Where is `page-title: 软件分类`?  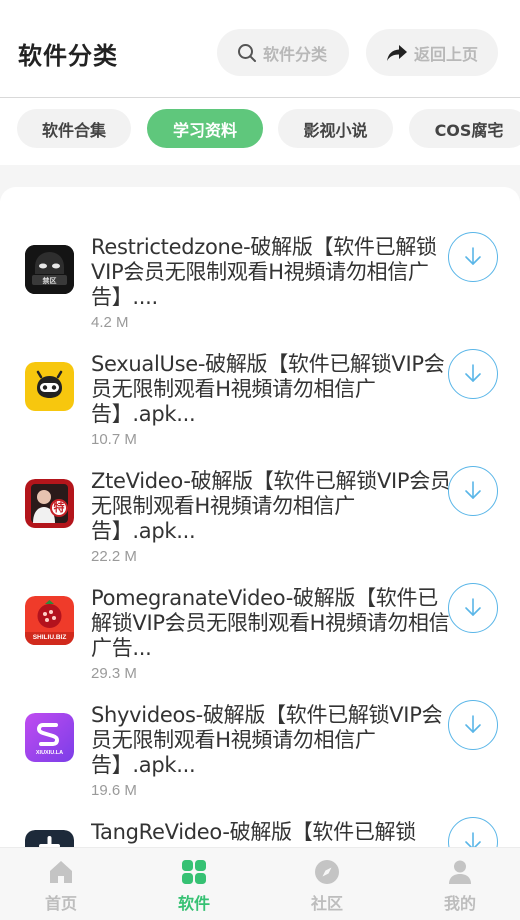 page-title: 软件分类 is located at coordinates (68, 56).